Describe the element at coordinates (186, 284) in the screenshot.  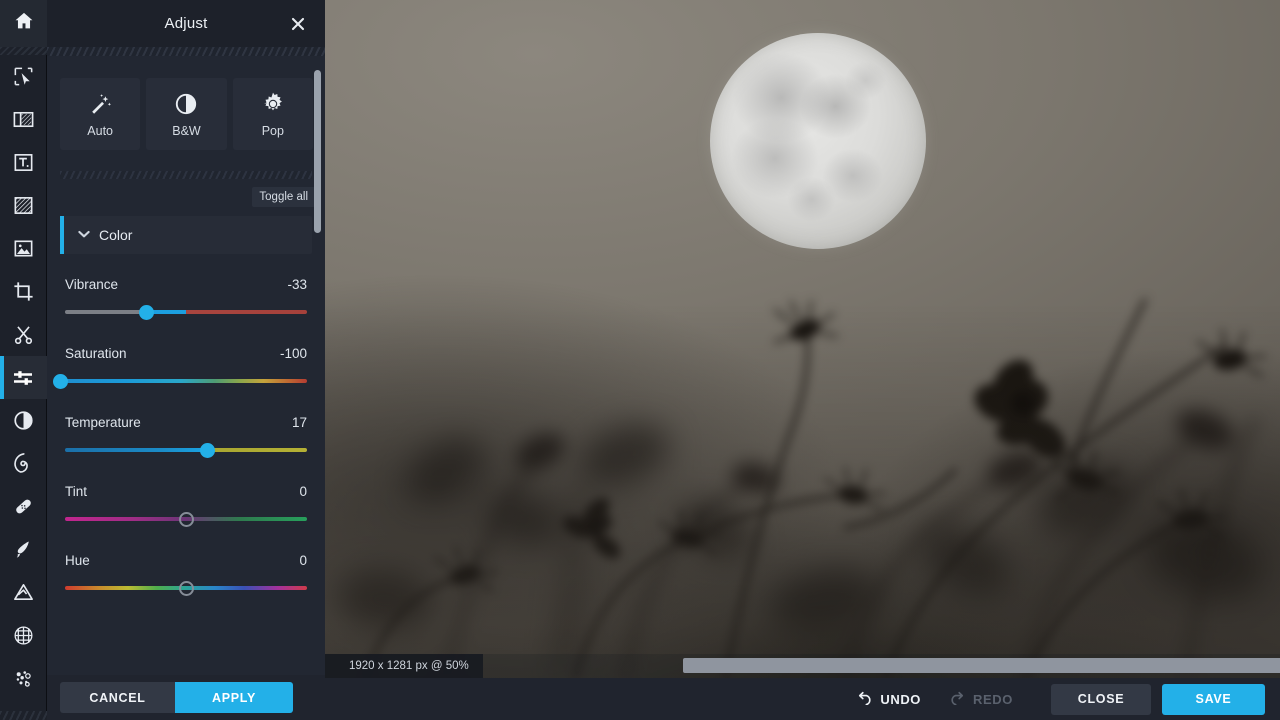
I see `slider-vibrance-header: Vibrance -33` at that location.